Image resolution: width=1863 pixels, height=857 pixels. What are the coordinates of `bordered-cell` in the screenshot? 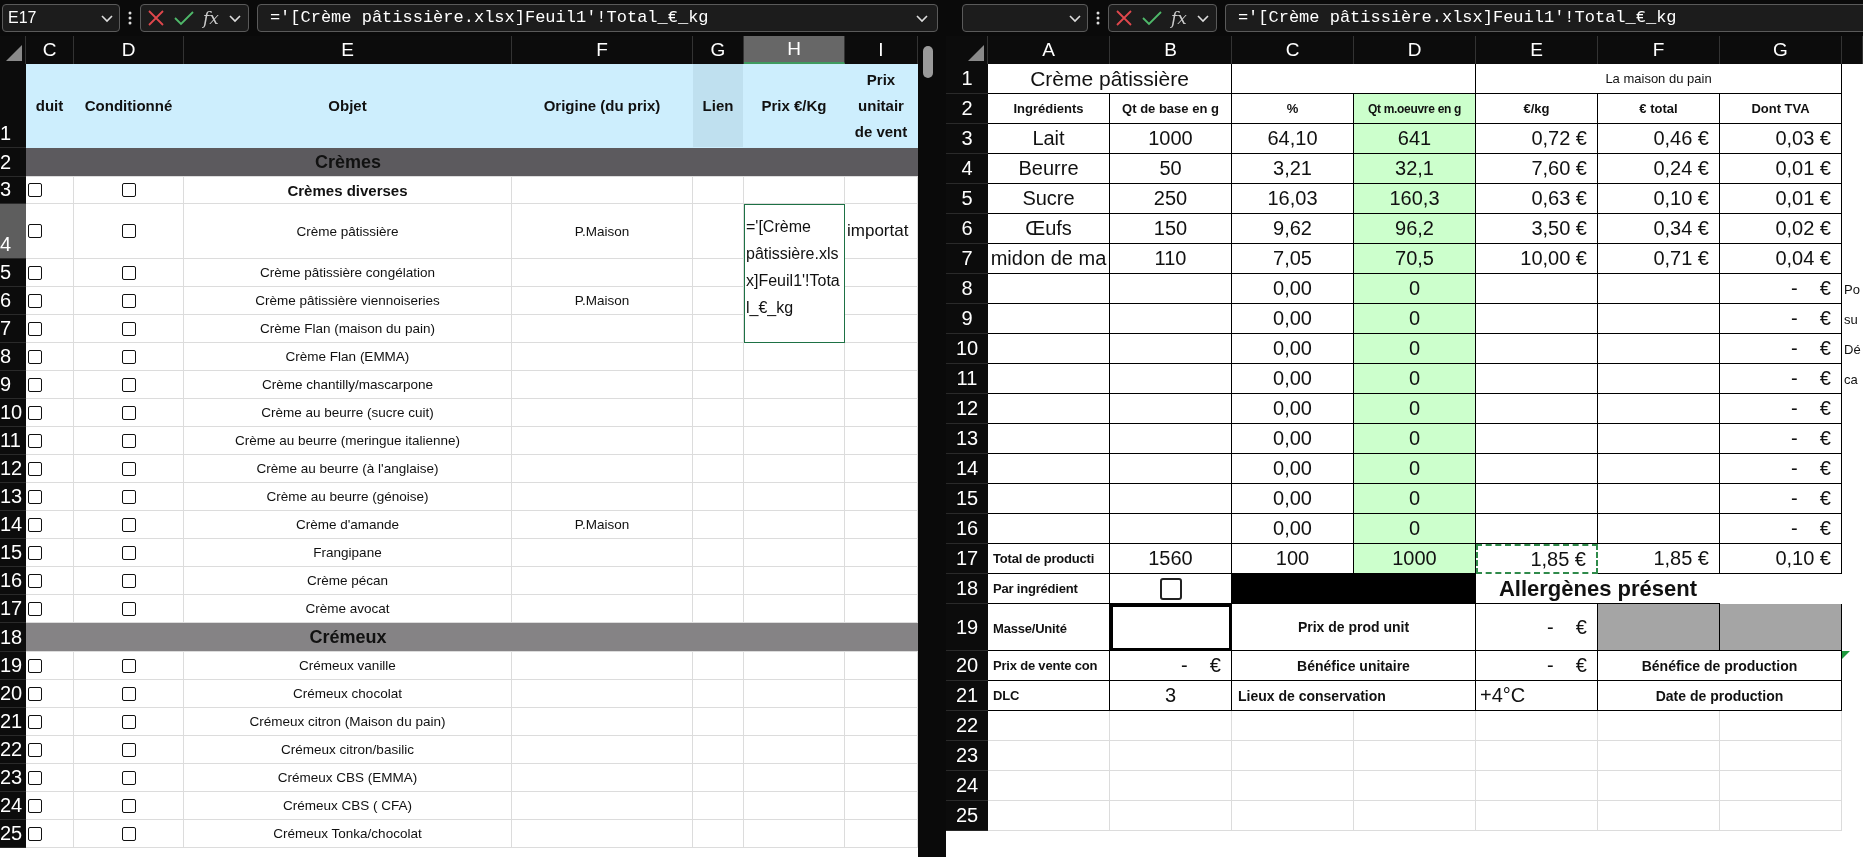 It's located at (1171, 627).